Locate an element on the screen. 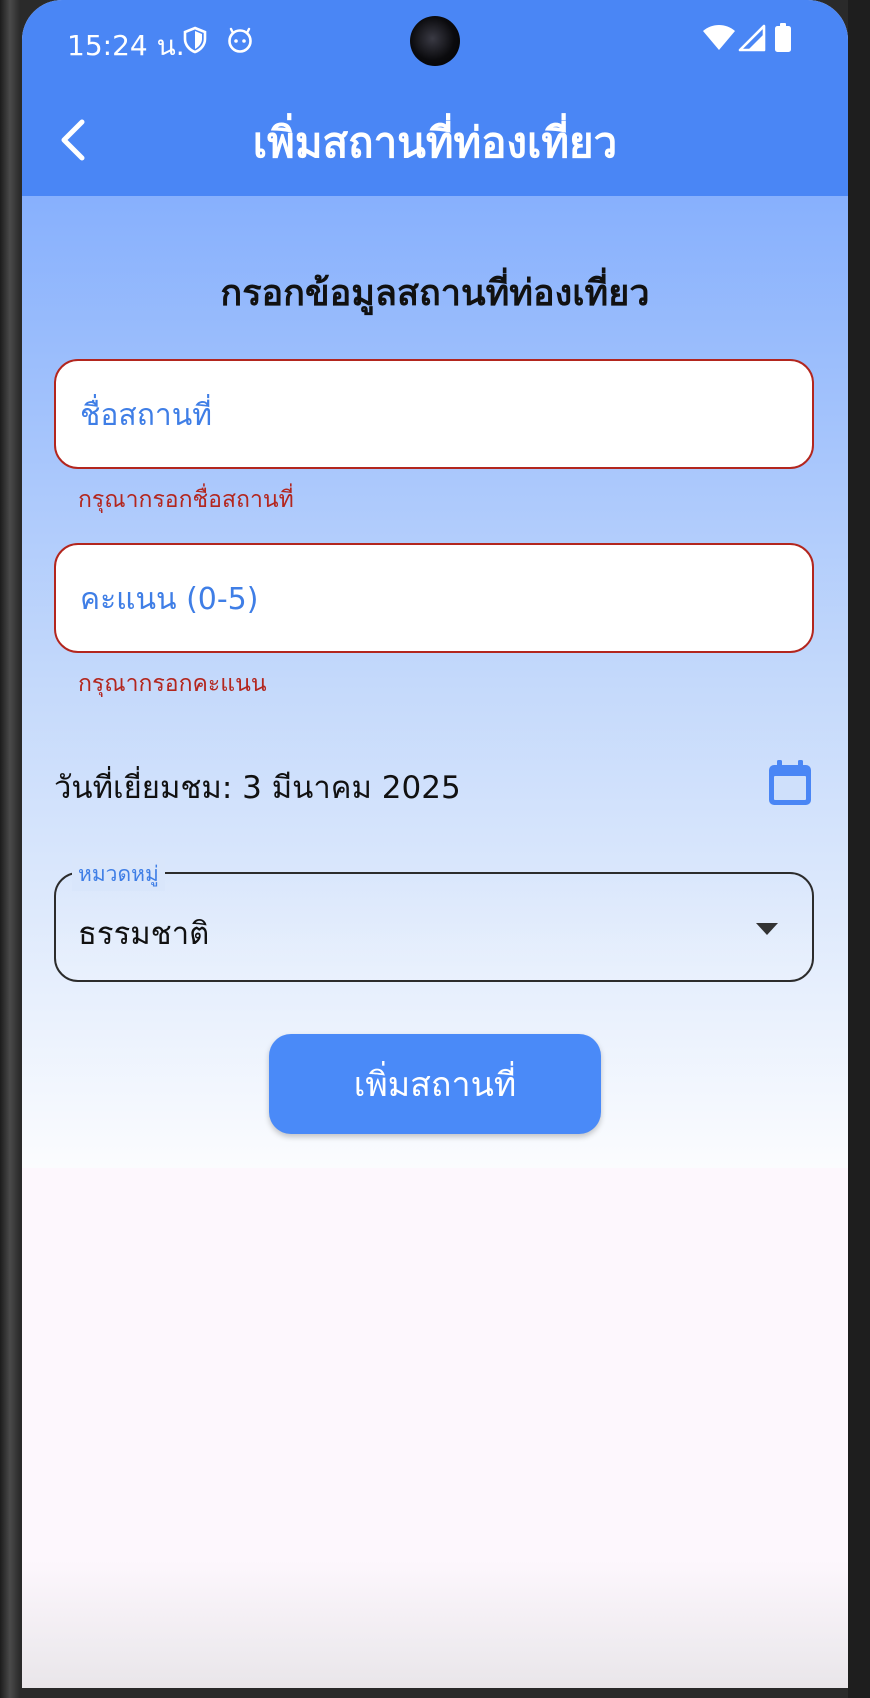 The width and height of the screenshot is (870, 1698). place-name-field is located at coordinates (434, 414).